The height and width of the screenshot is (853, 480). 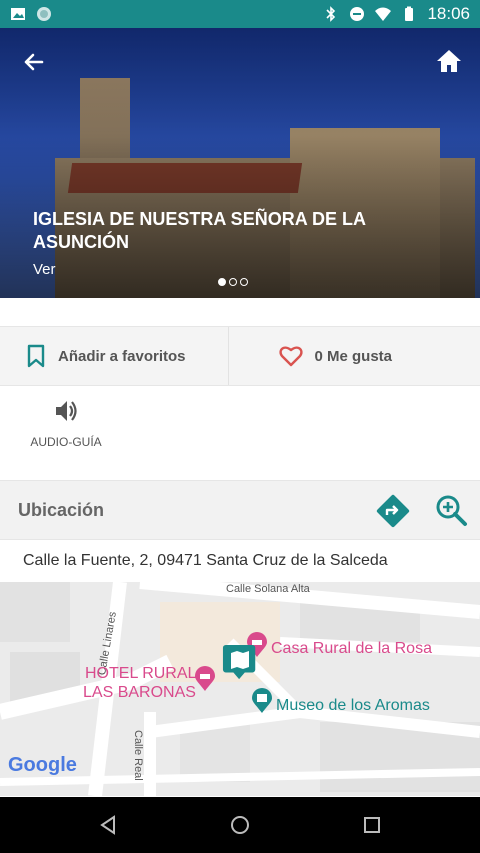 I want to click on audio-guide-label: AUDIO-GUÍA, so click(x=66, y=442).